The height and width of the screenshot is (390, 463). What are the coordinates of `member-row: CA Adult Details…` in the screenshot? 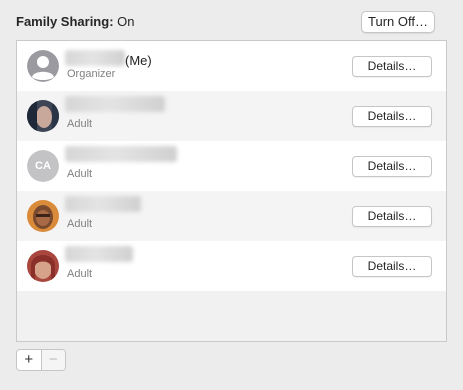 It's located at (231, 166).